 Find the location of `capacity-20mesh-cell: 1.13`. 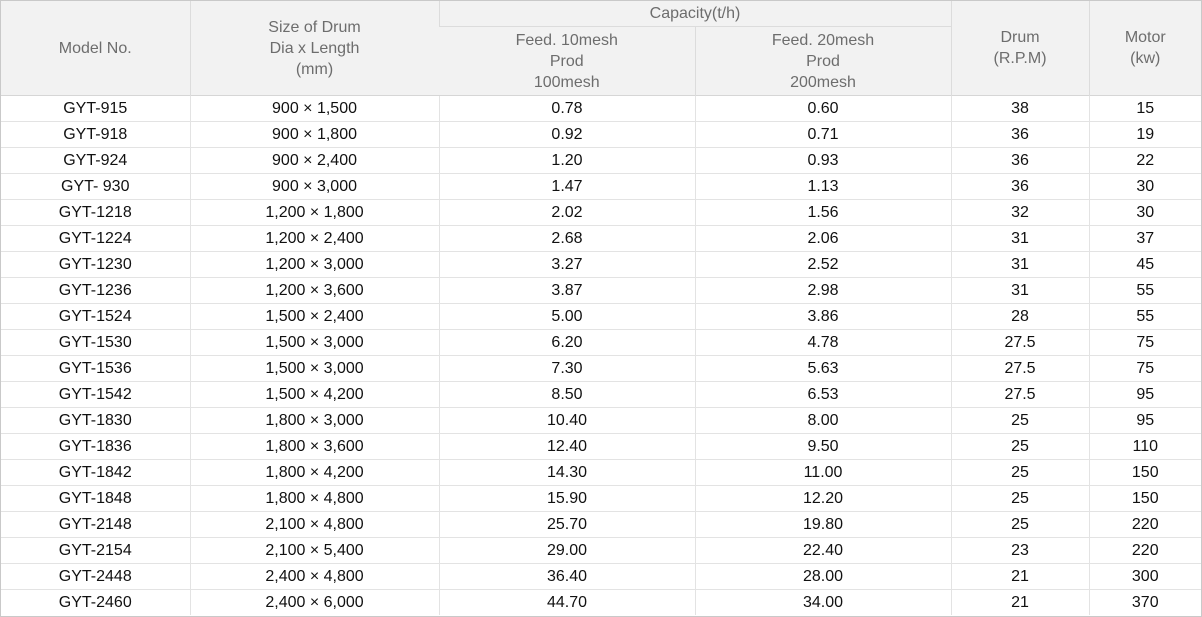

capacity-20mesh-cell: 1.13 is located at coordinates (823, 186).